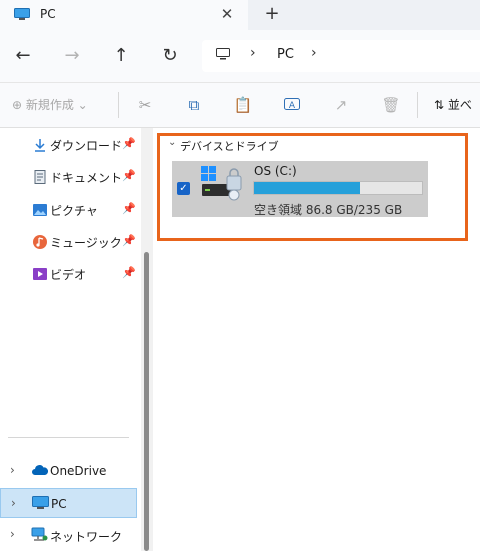  Describe the element at coordinates (68, 275) in the screenshot. I see `sidebar-item-label: ビデオ` at that location.